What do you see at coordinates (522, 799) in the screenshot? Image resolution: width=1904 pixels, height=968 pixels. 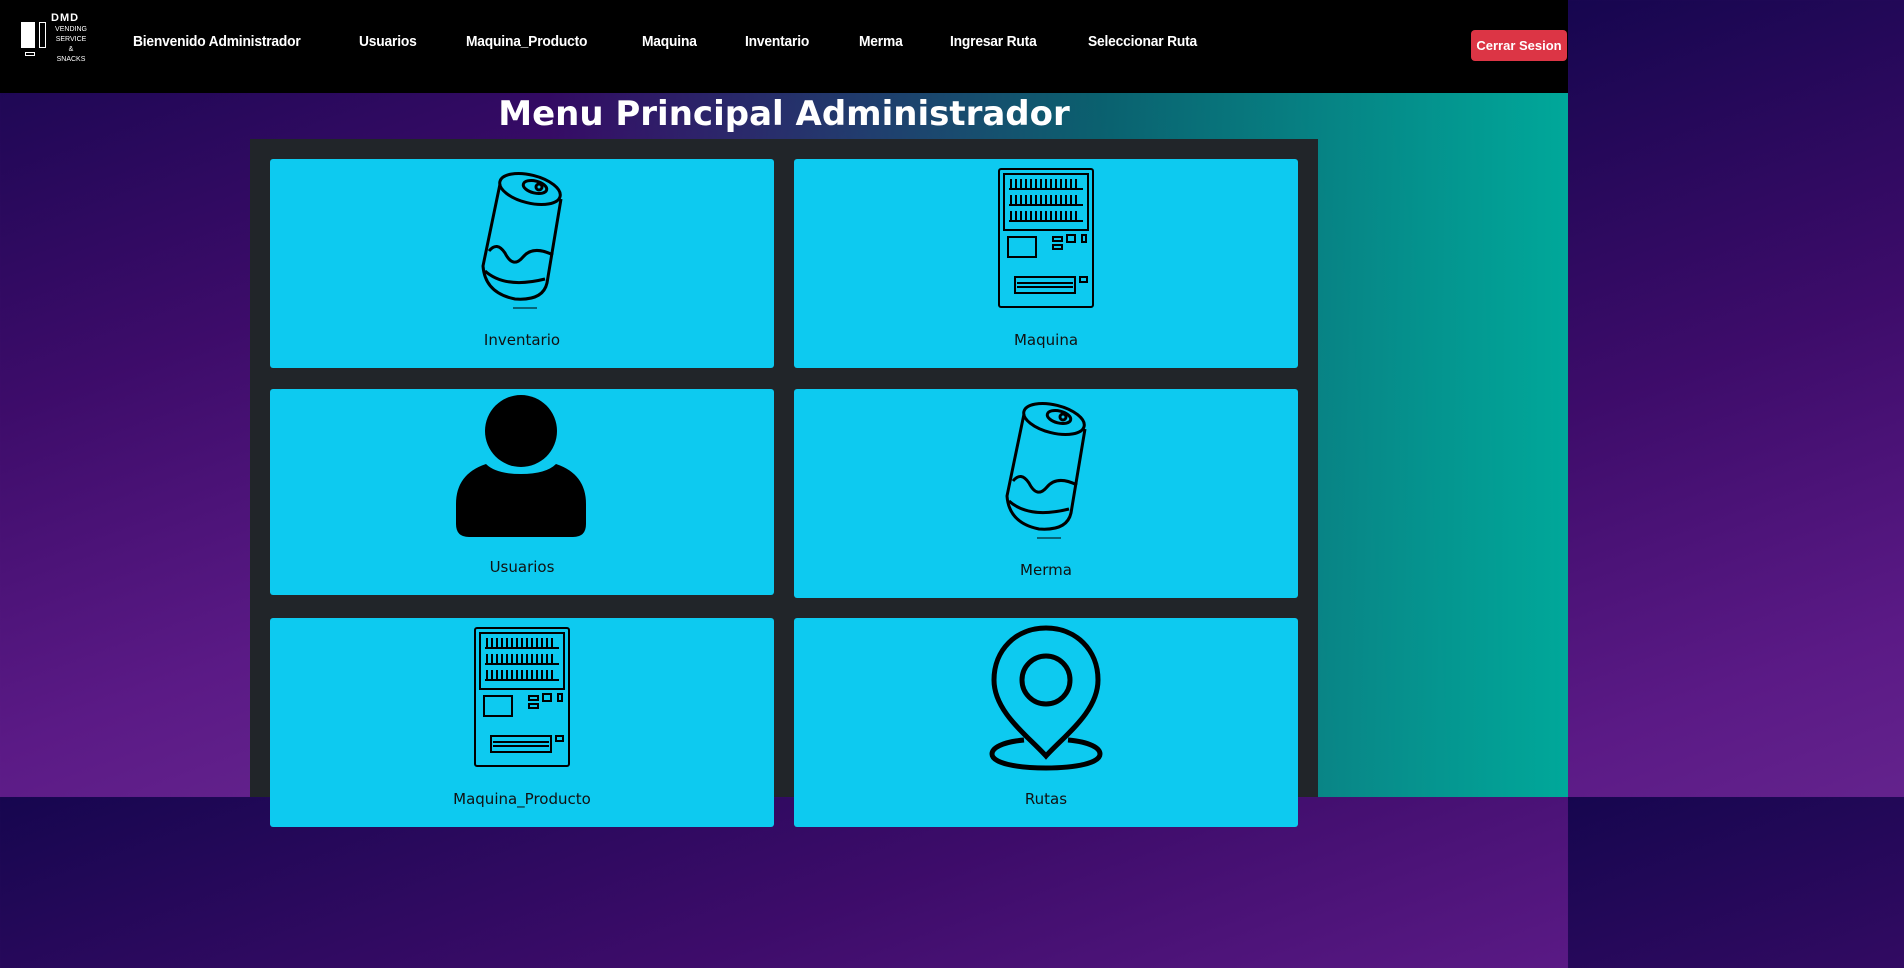 I see `card-label: Maquina_Producto` at bounding box center [522, 799].